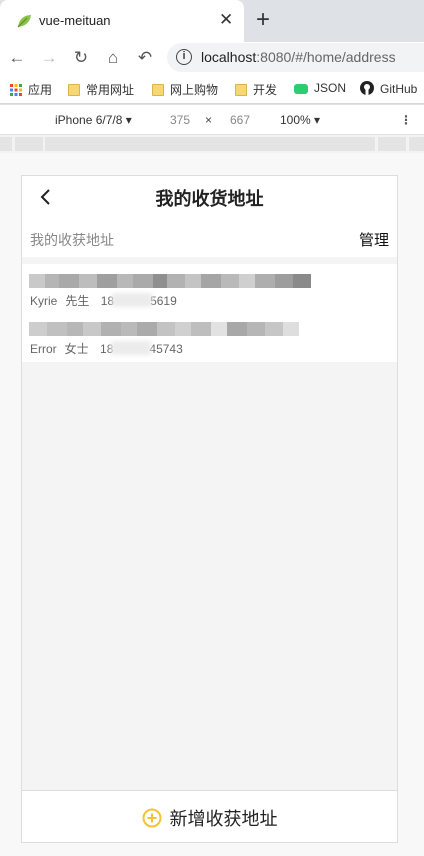  What do you see at coordinates (300, 120) in the screenshot?
I see `zoom-select: 100% ▾` at bounding box center [300, 120].